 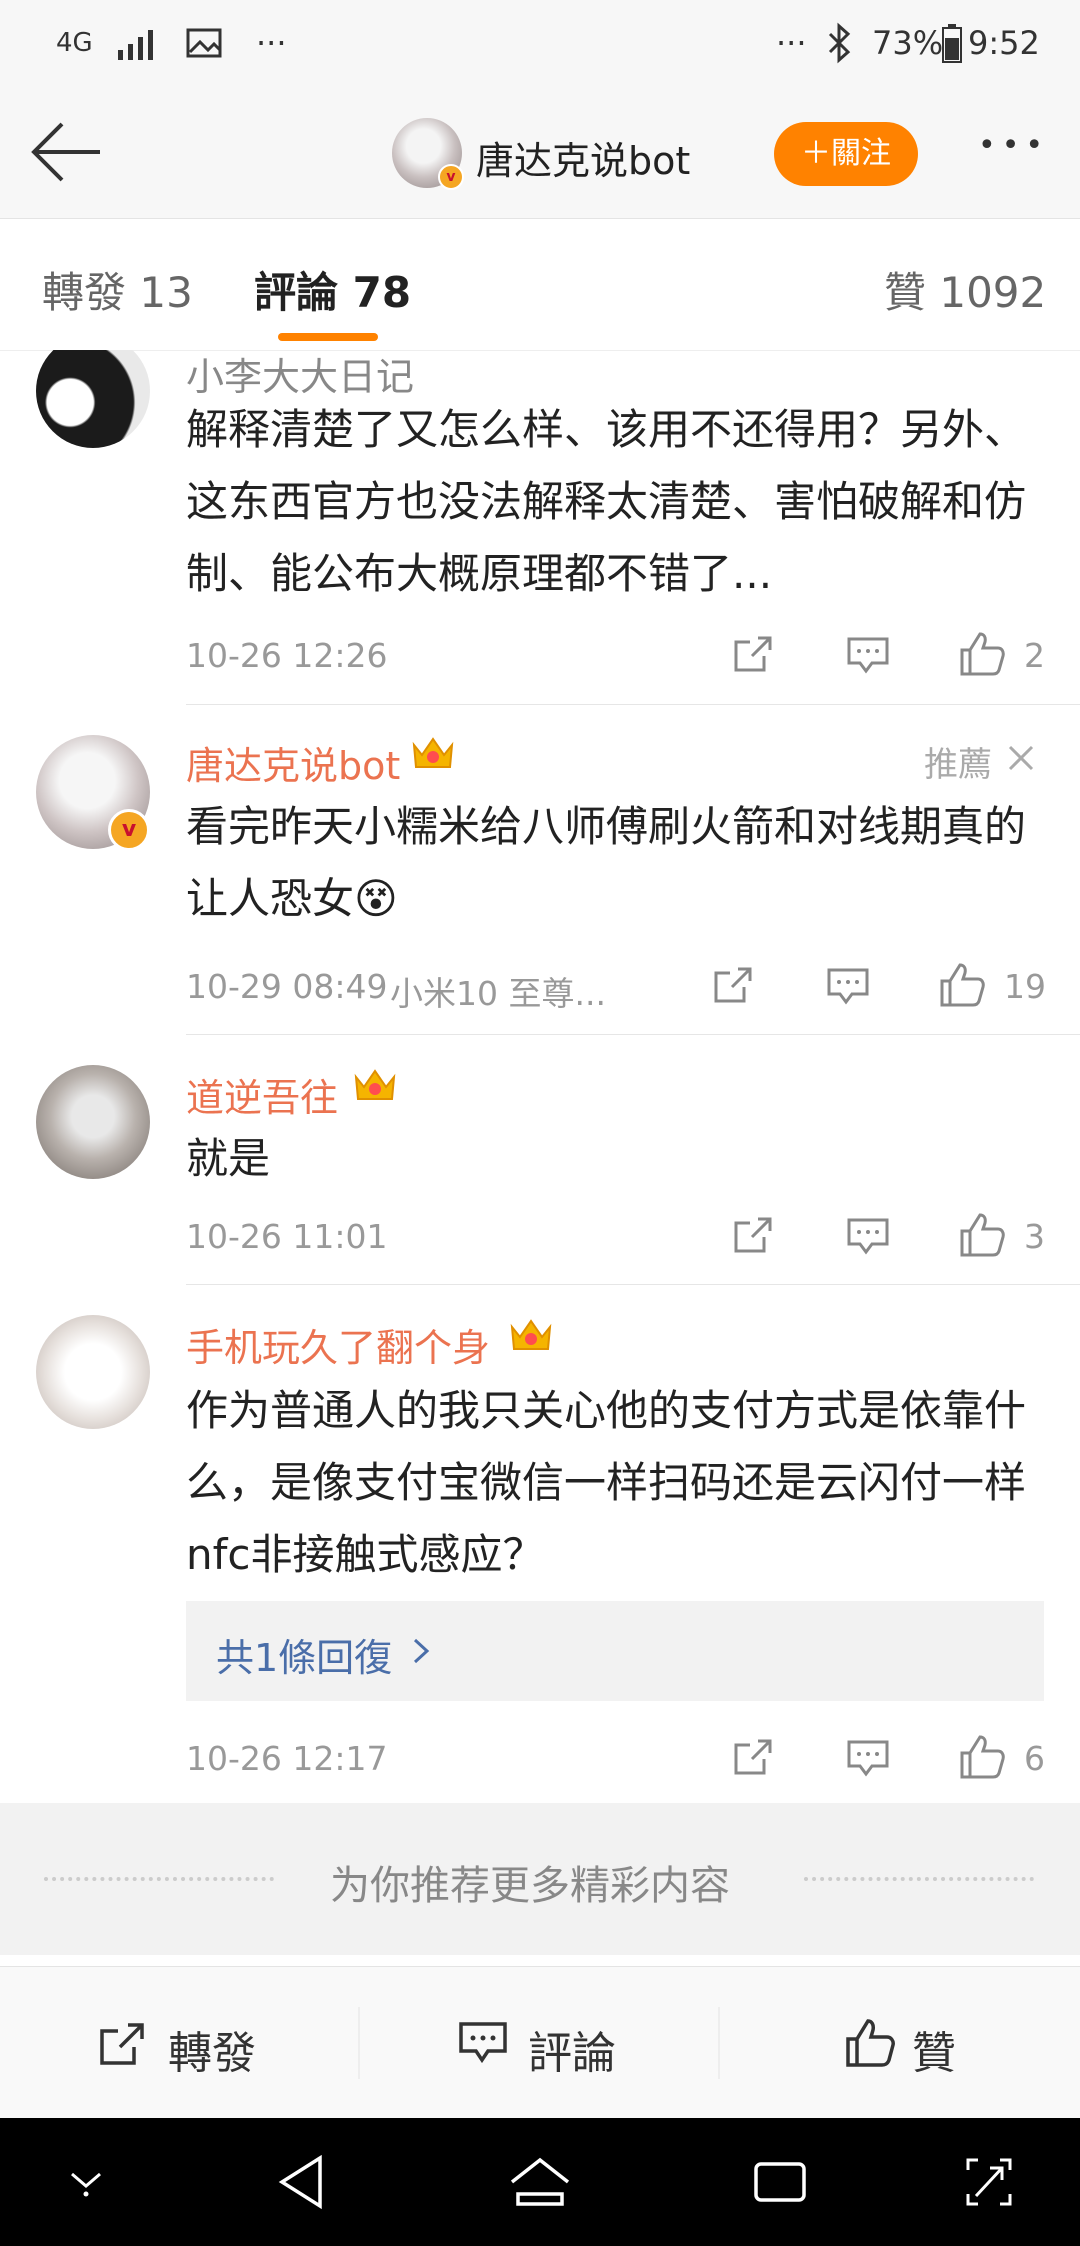 I want to click on header-bar: v 唐达克说bot ＋關注 •••, so click(x=540, y=154).